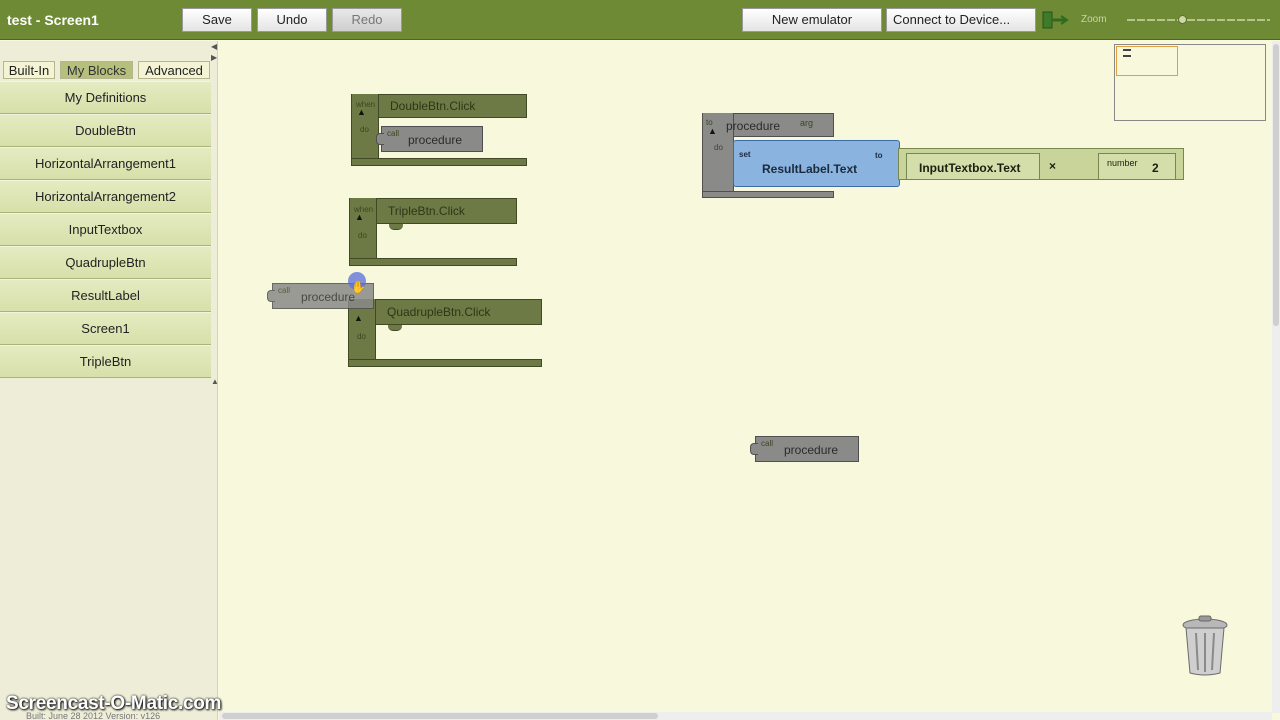  I want to click on procedure-name: procedure, so click(753, 126).